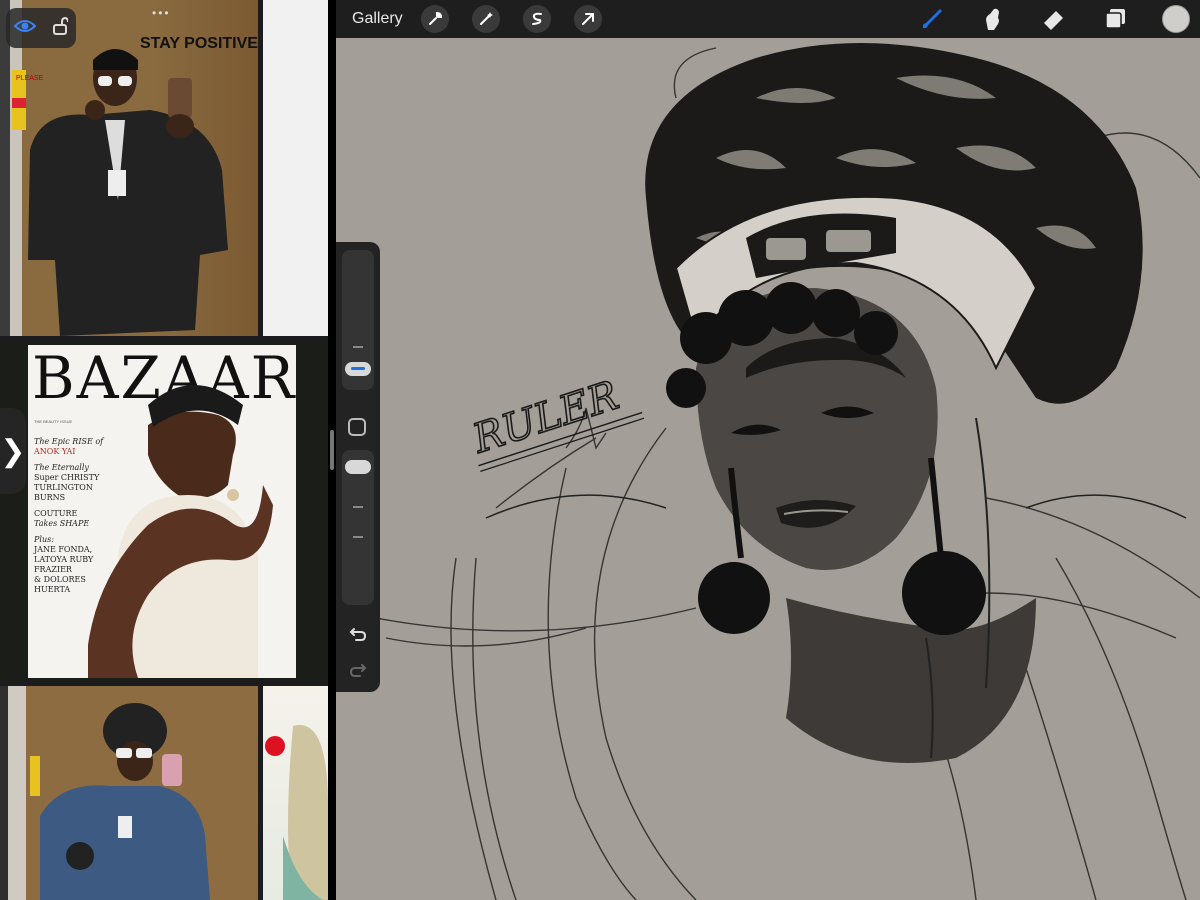  I want to click on redo-icon, so click(358, 670).